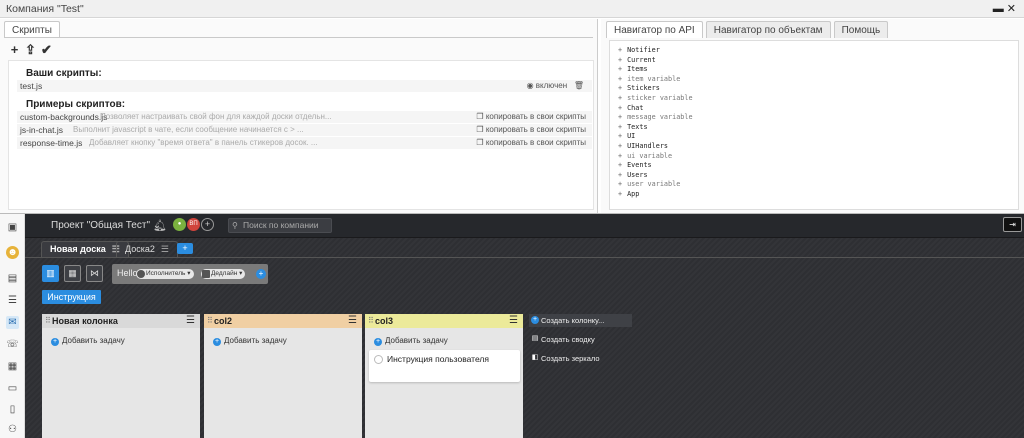 Image resolution: width=1024 pixels, height=438 pixels. What do you see at coordinates (160, 225) in the screenshot?
I see `bell-icon: 🔔︎` at bounding box center [160, 225].